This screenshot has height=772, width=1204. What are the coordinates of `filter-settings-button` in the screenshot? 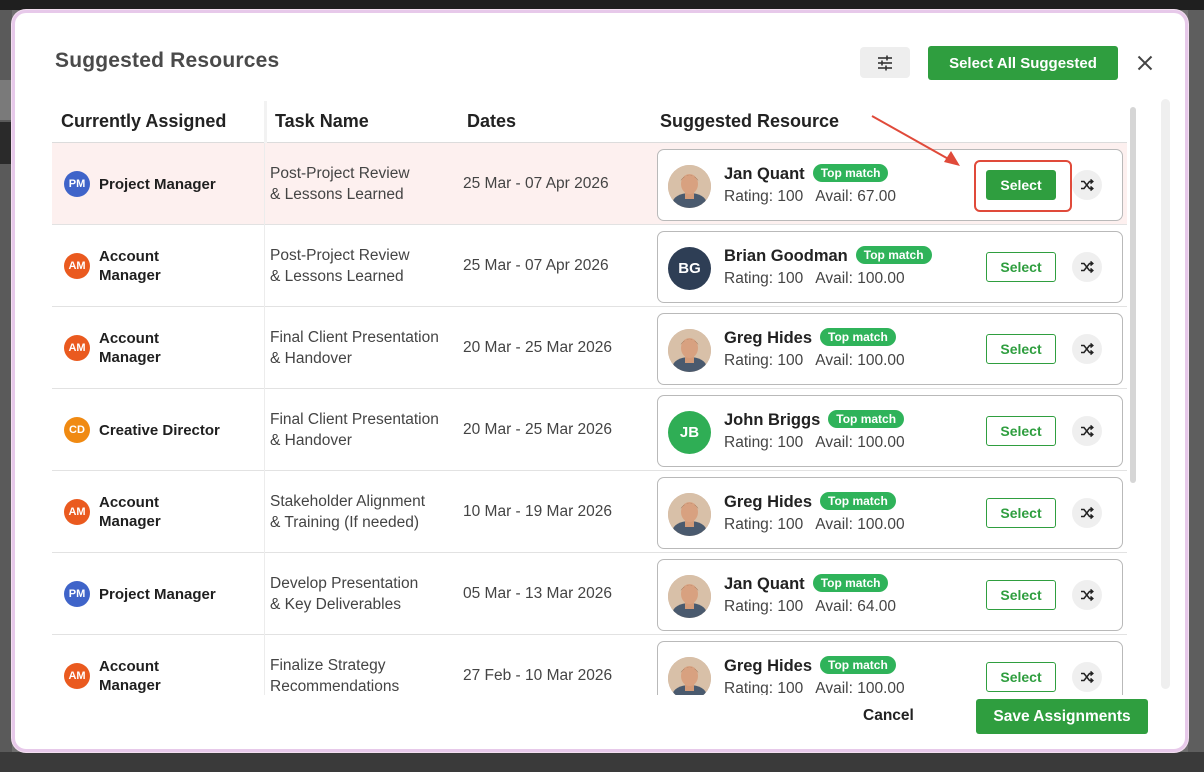 It's located at (885, 62).